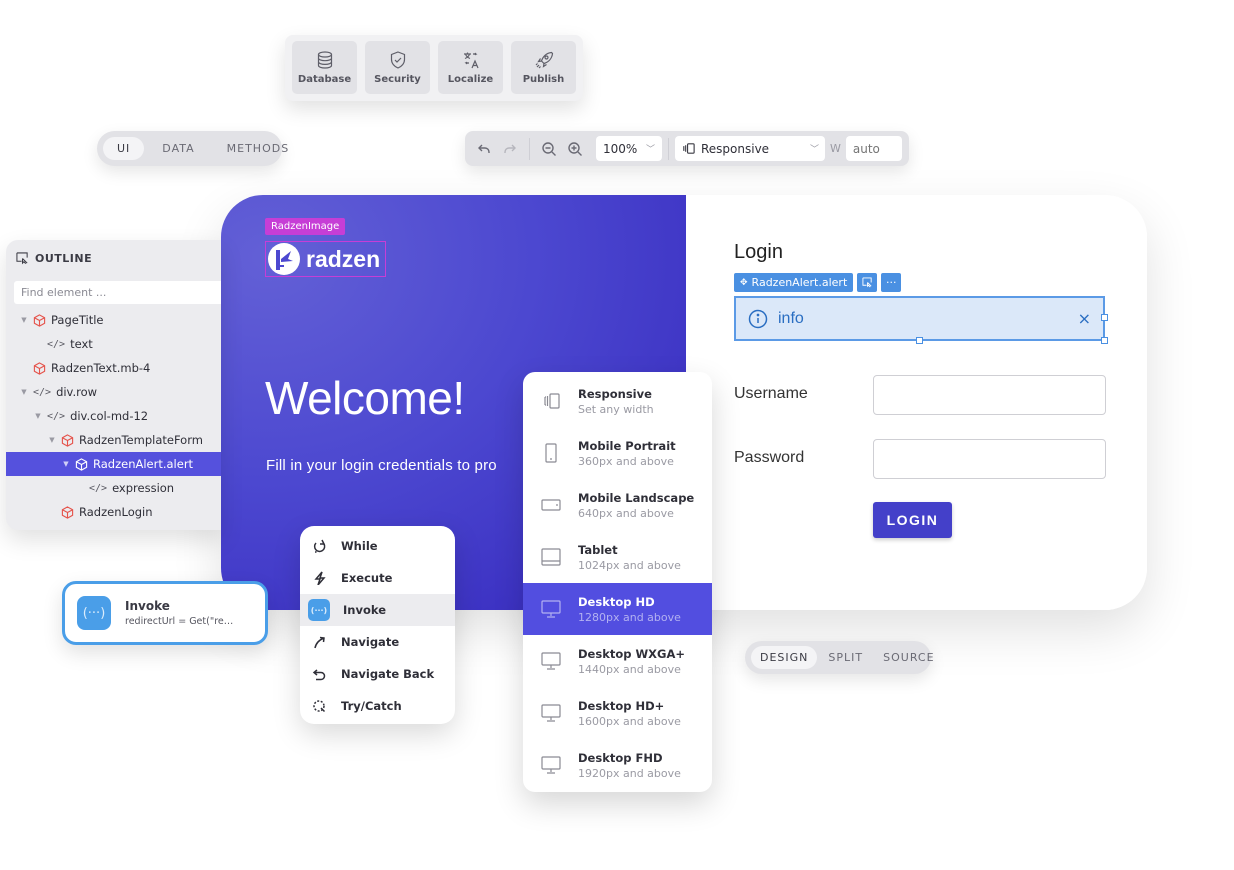 The height and width of the screenshot is (870, 1234). Describe the element at coordinates (143, 464) in the screenshot. I see `outline-item-label: RadzenAlert.alert` at that location.